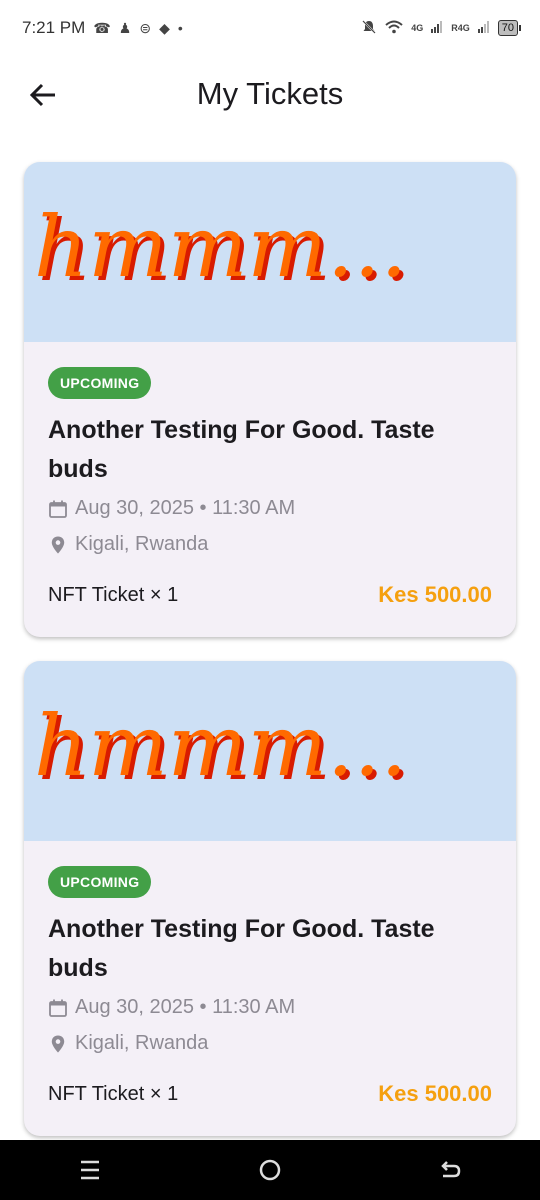 The height and width of the screenshot is (1200, 540). I want to click on menu-icon, so click(90, 1170).